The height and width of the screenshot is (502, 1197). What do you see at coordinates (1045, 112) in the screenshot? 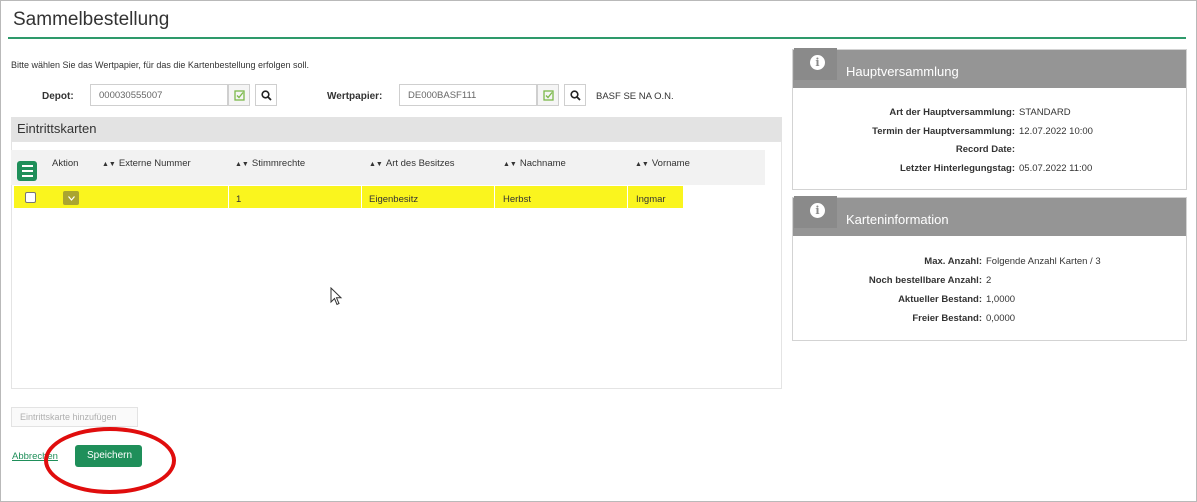
I see `info-value: STANDARD` at bounding box center [1045, 112].